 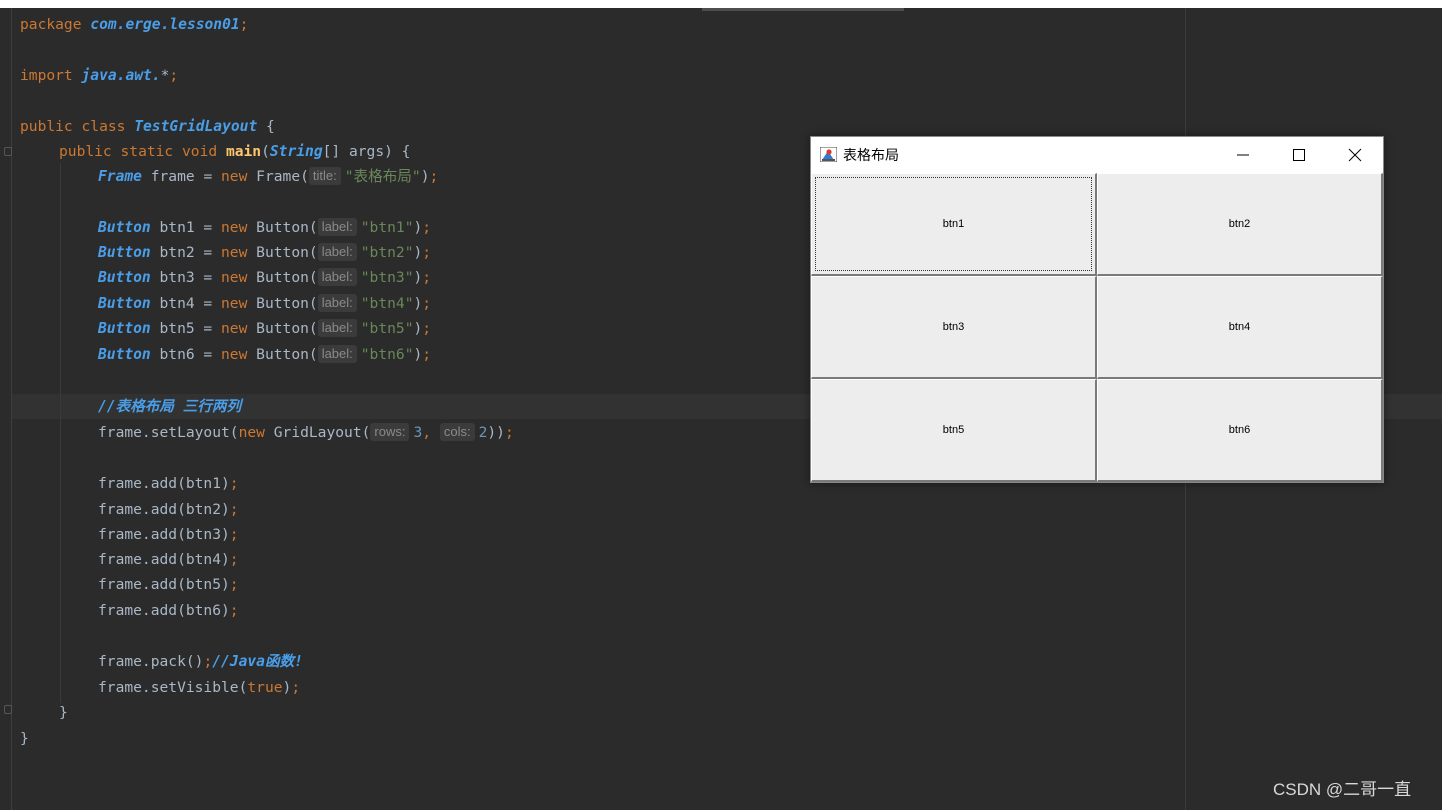 I want to click on code-line-button: Button btn3 = new Button(label: "btn3");, so click(x=264, y=277).